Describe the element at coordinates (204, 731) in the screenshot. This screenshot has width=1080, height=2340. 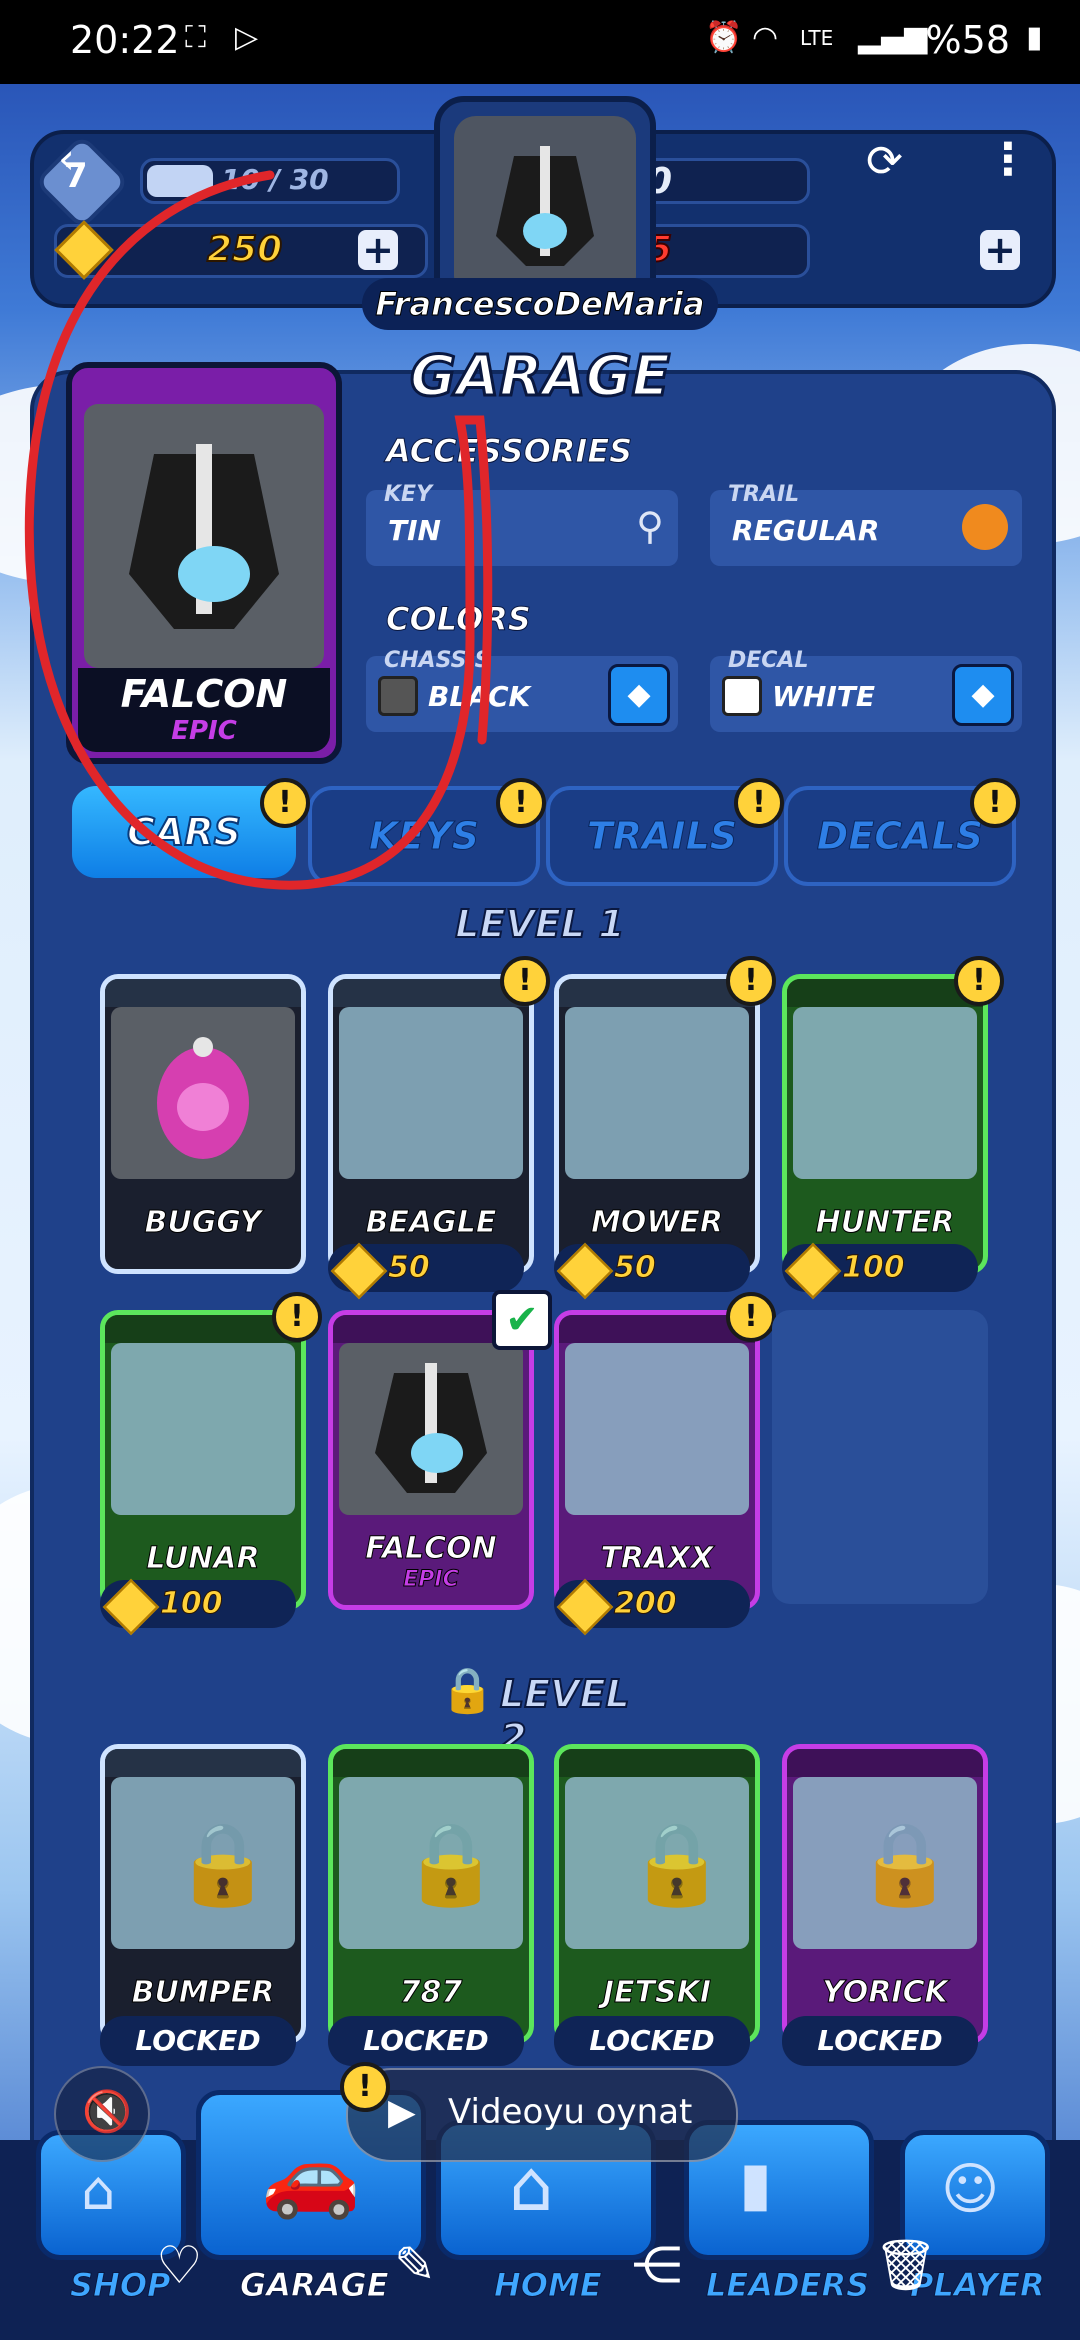
I see `selected-car-rarity: EPIC` at that location.